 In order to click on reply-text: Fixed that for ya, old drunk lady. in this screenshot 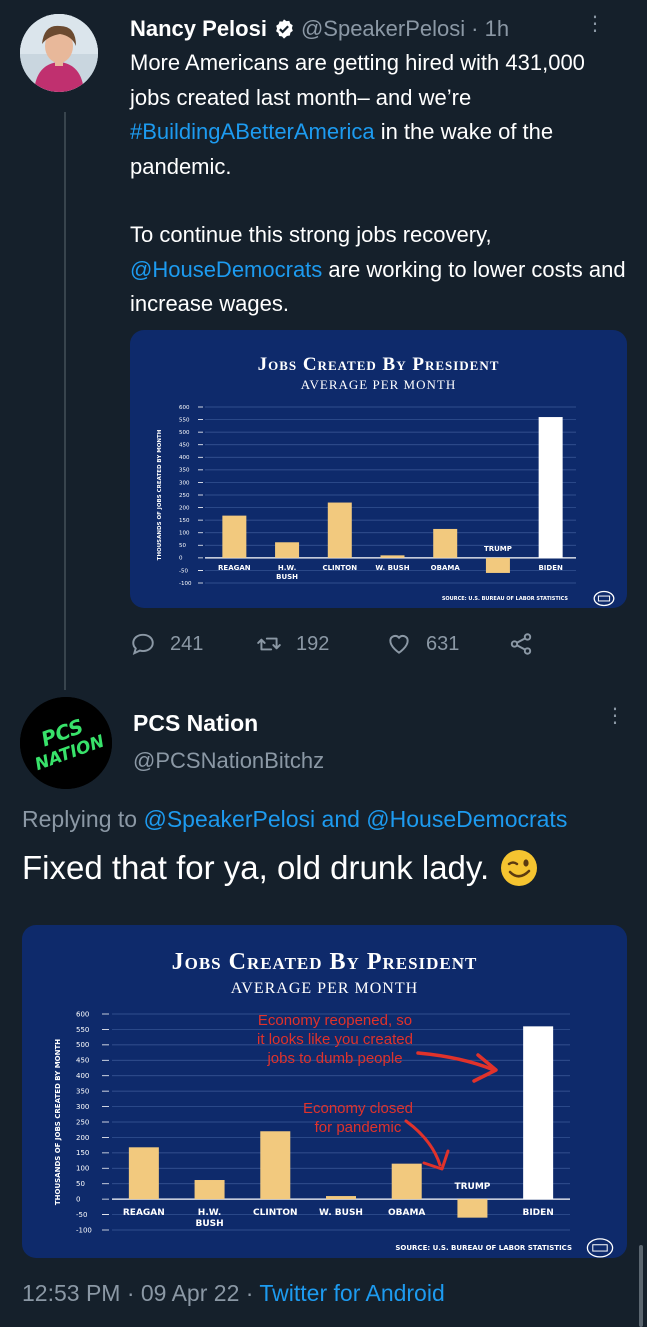, I will do `click(280, 868)`.